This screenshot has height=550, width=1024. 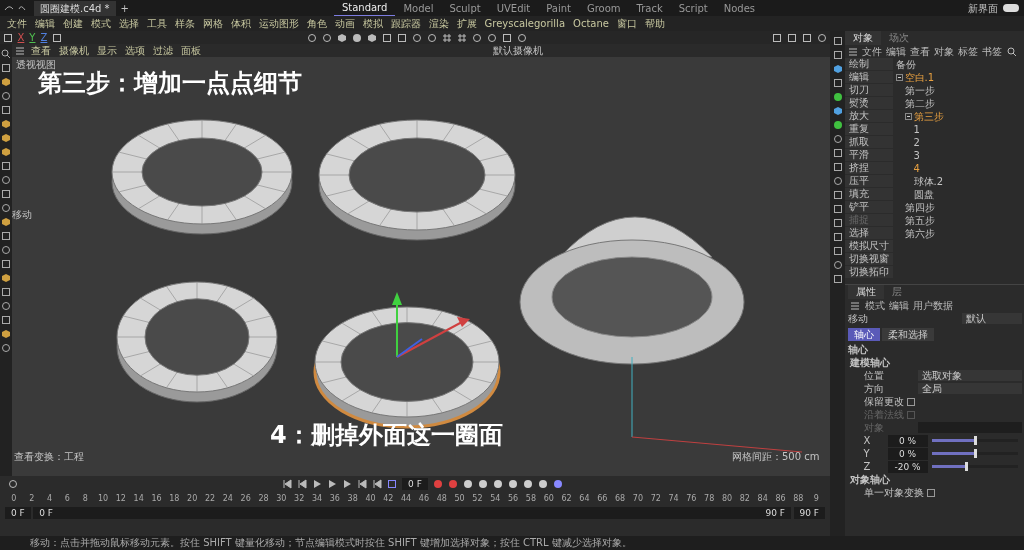 I want to click on menu-item: 样条, so click(x=184, y=23).